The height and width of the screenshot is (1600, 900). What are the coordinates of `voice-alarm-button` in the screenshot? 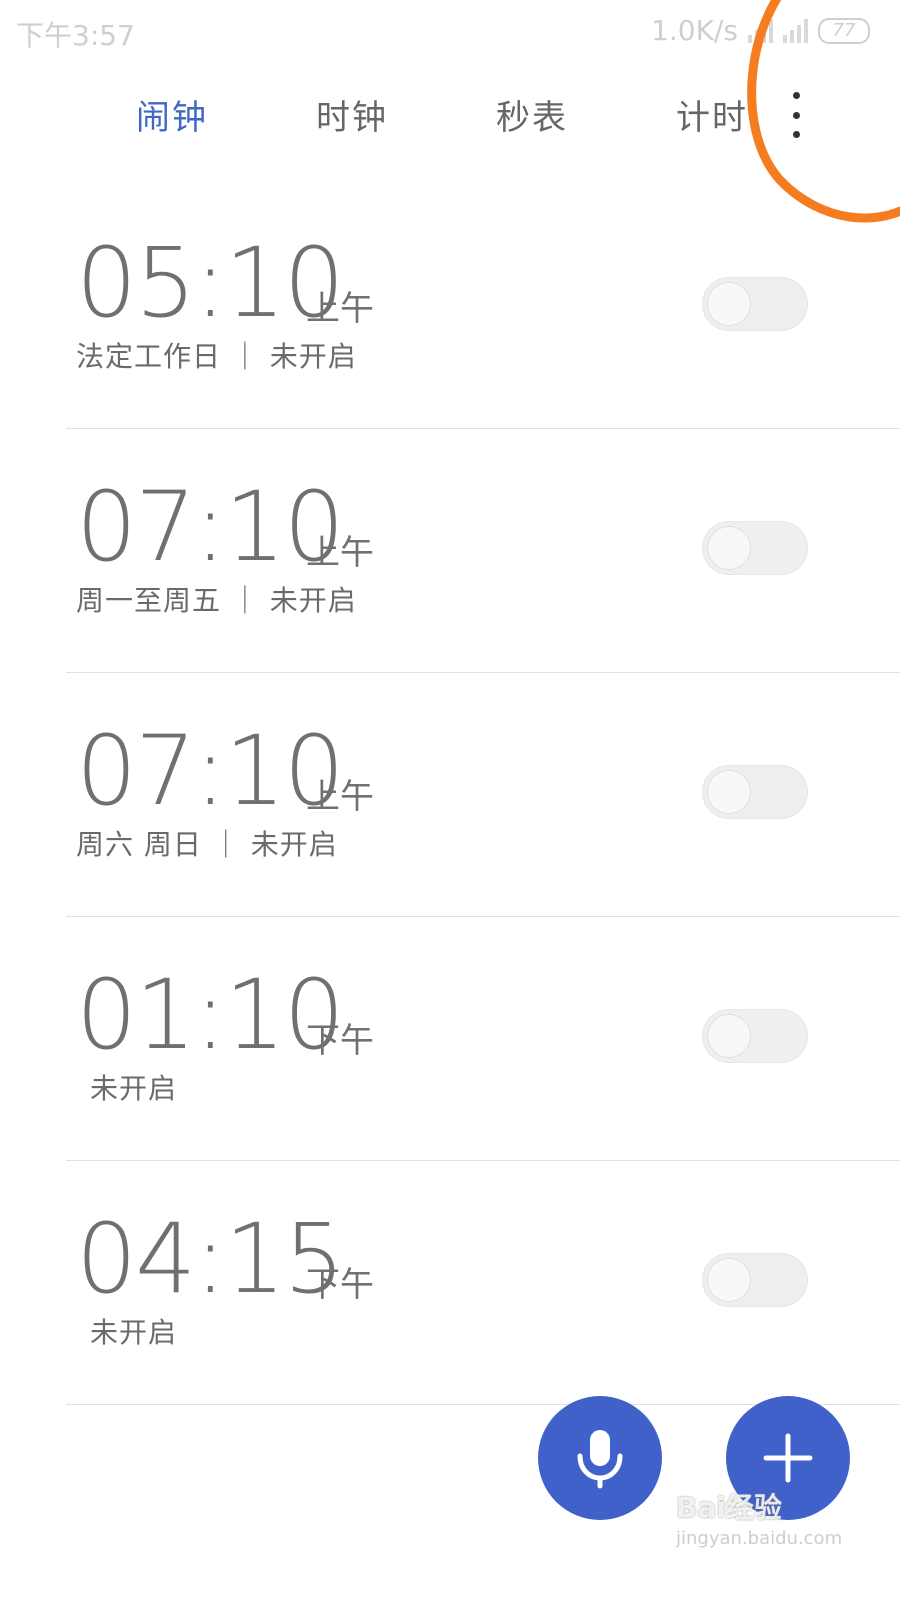 It's located at (600, 1458).